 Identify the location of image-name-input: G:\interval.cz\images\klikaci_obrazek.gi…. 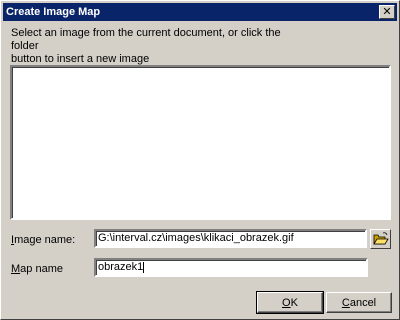
(230, 238).